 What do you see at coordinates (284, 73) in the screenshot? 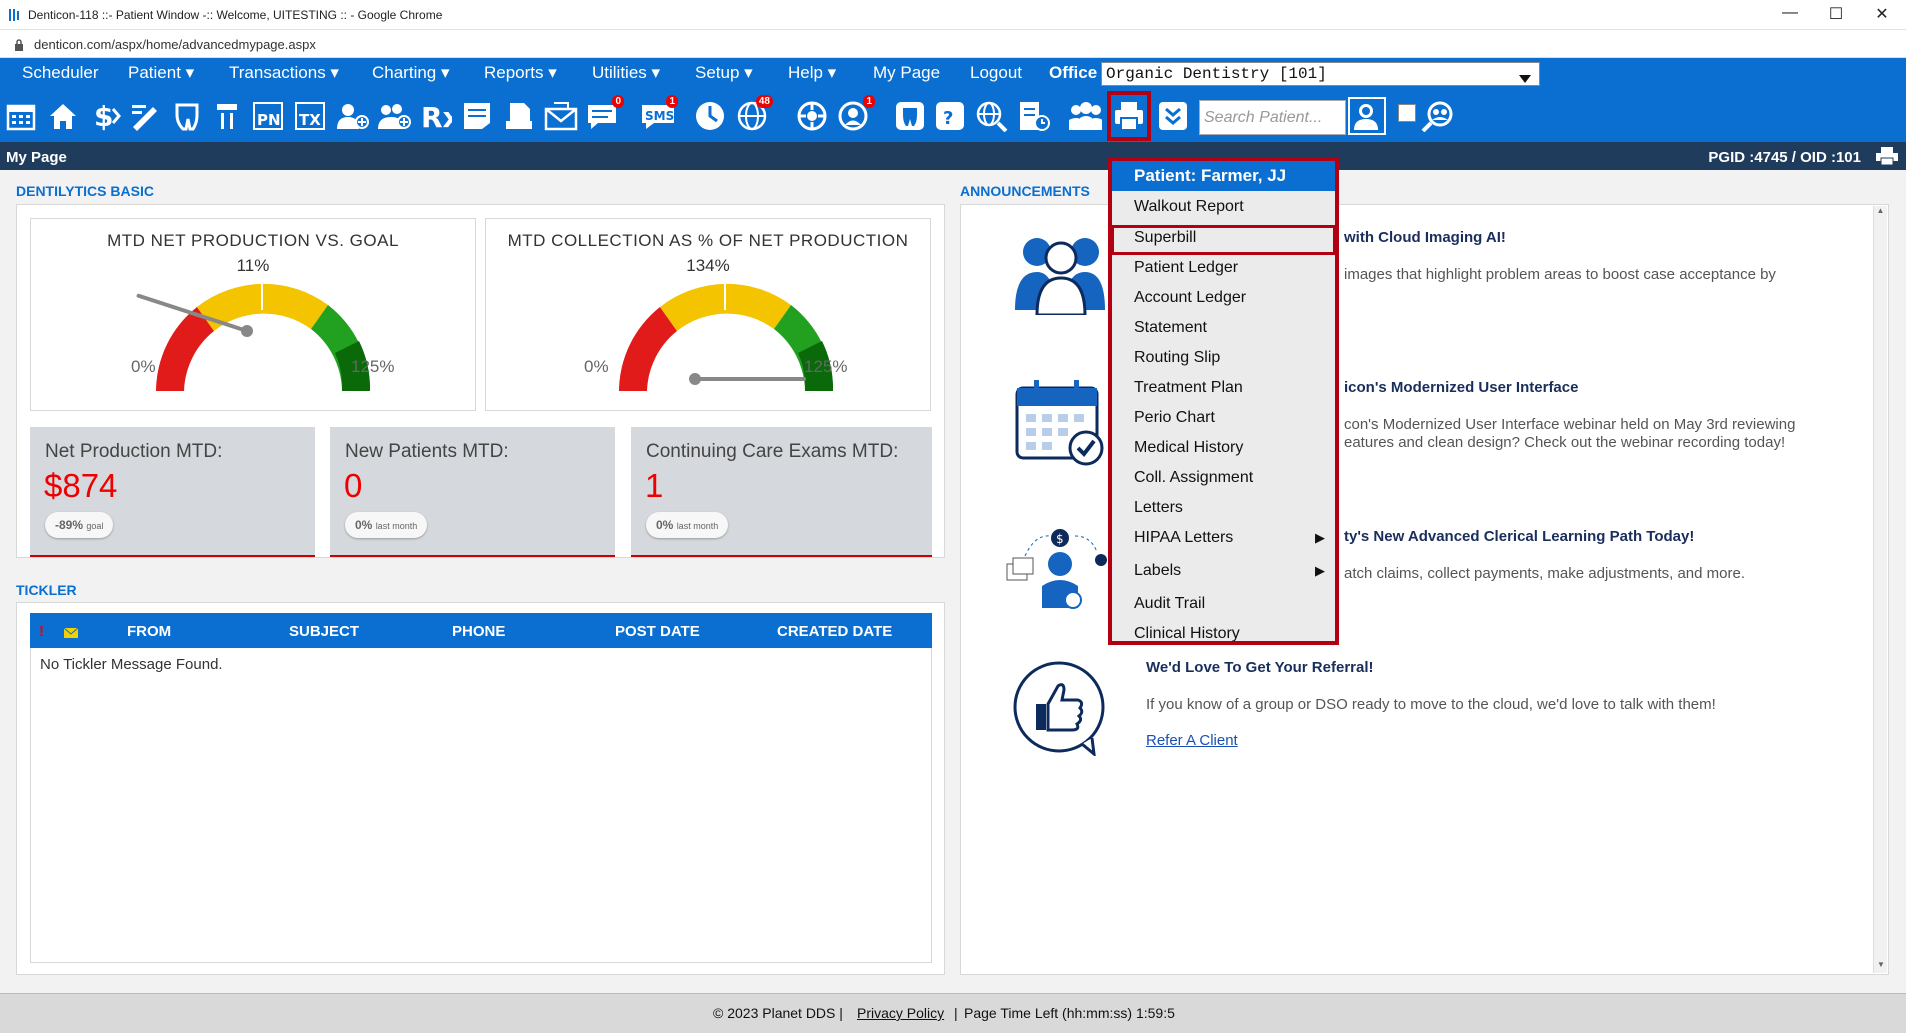
I see `menu-transactions: Transactions ▾` at bounding box center [284, 73].